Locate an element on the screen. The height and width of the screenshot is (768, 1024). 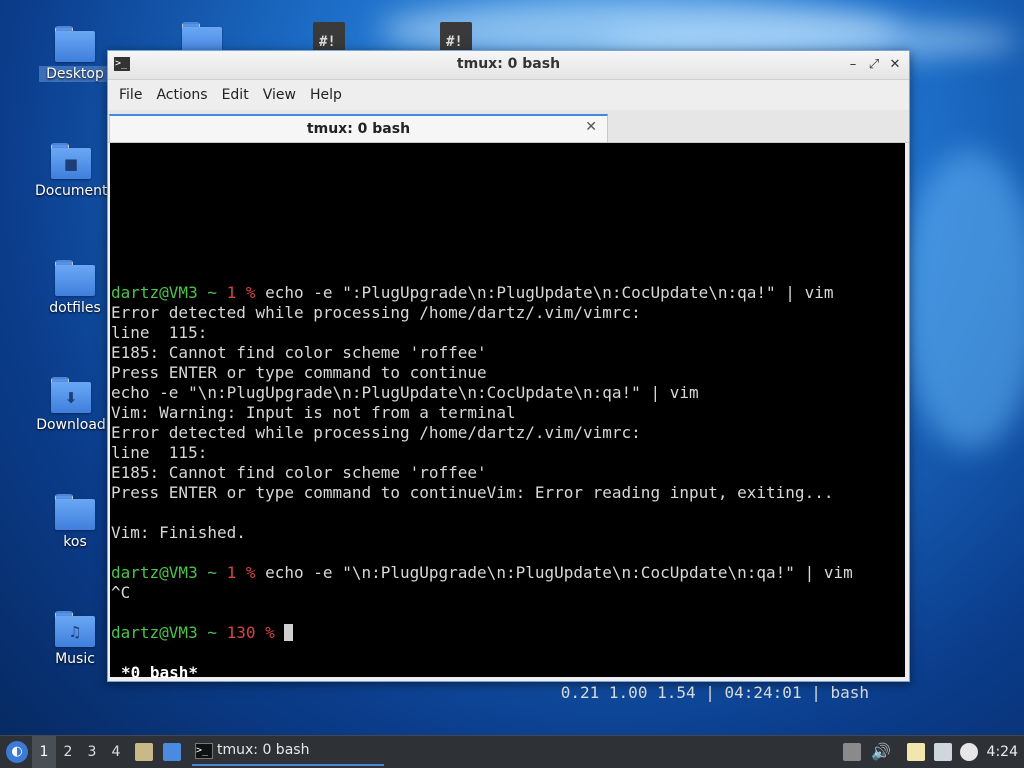
interrupt-text: ^C is located at coordinates (121, 592).